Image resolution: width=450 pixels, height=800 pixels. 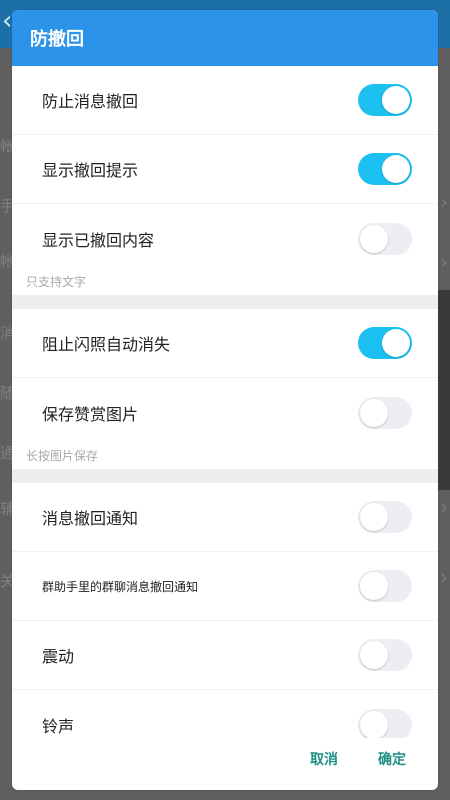 I want to click on setting-label: 保存赞赏图片, so click(x=90, y=414).